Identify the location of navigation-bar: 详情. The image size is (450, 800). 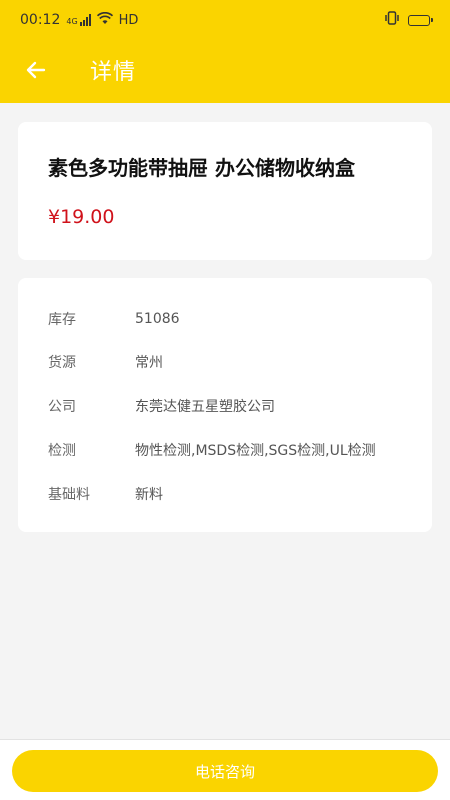
(225, 70).